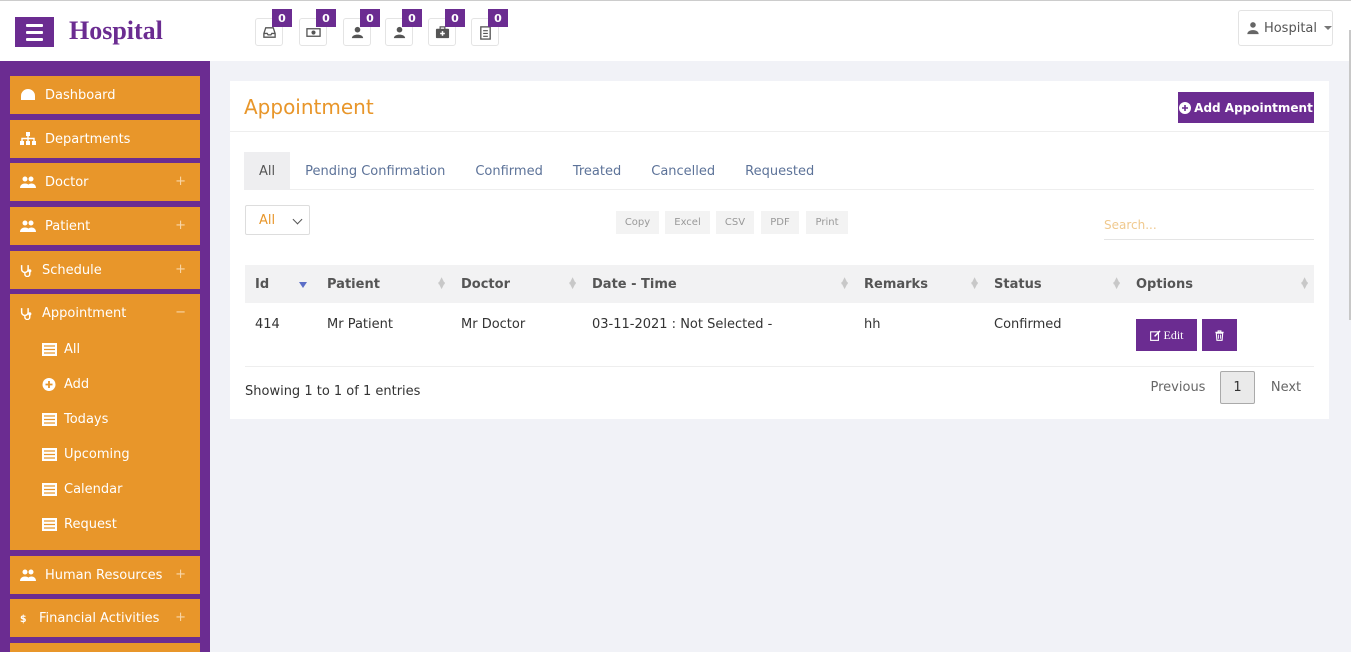 This screenshot has width=1351, height=652. I want to click on copy-button: Copy, so click(637, 222).